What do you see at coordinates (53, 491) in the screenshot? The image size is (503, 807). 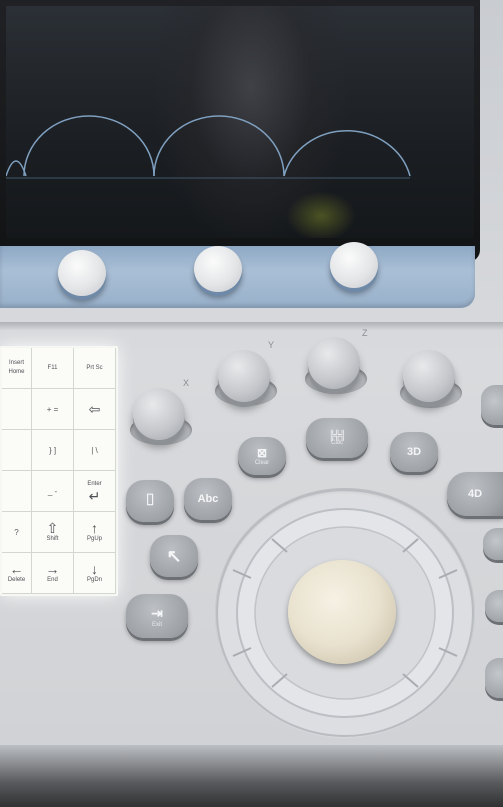 I see `key-underscore-minus: _ -` at bounding box center [53, 491].